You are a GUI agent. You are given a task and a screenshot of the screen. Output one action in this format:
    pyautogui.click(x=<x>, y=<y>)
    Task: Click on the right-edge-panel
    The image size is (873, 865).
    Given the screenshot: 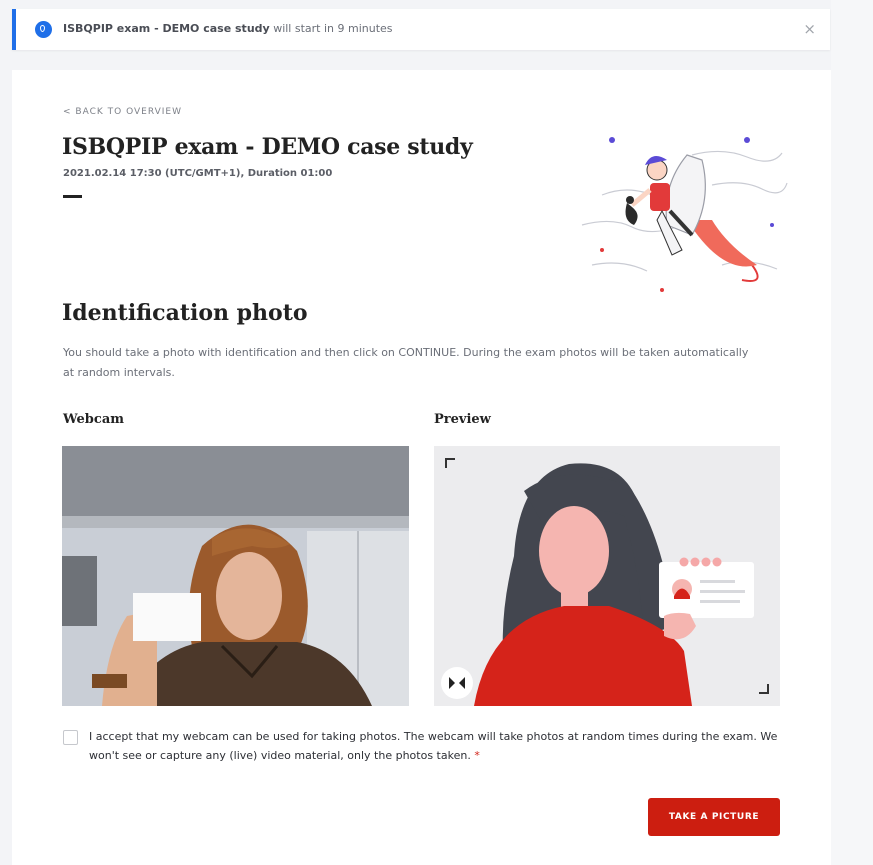 What is the action you would take?
    pyautogui.click(x=852, y=432)
    